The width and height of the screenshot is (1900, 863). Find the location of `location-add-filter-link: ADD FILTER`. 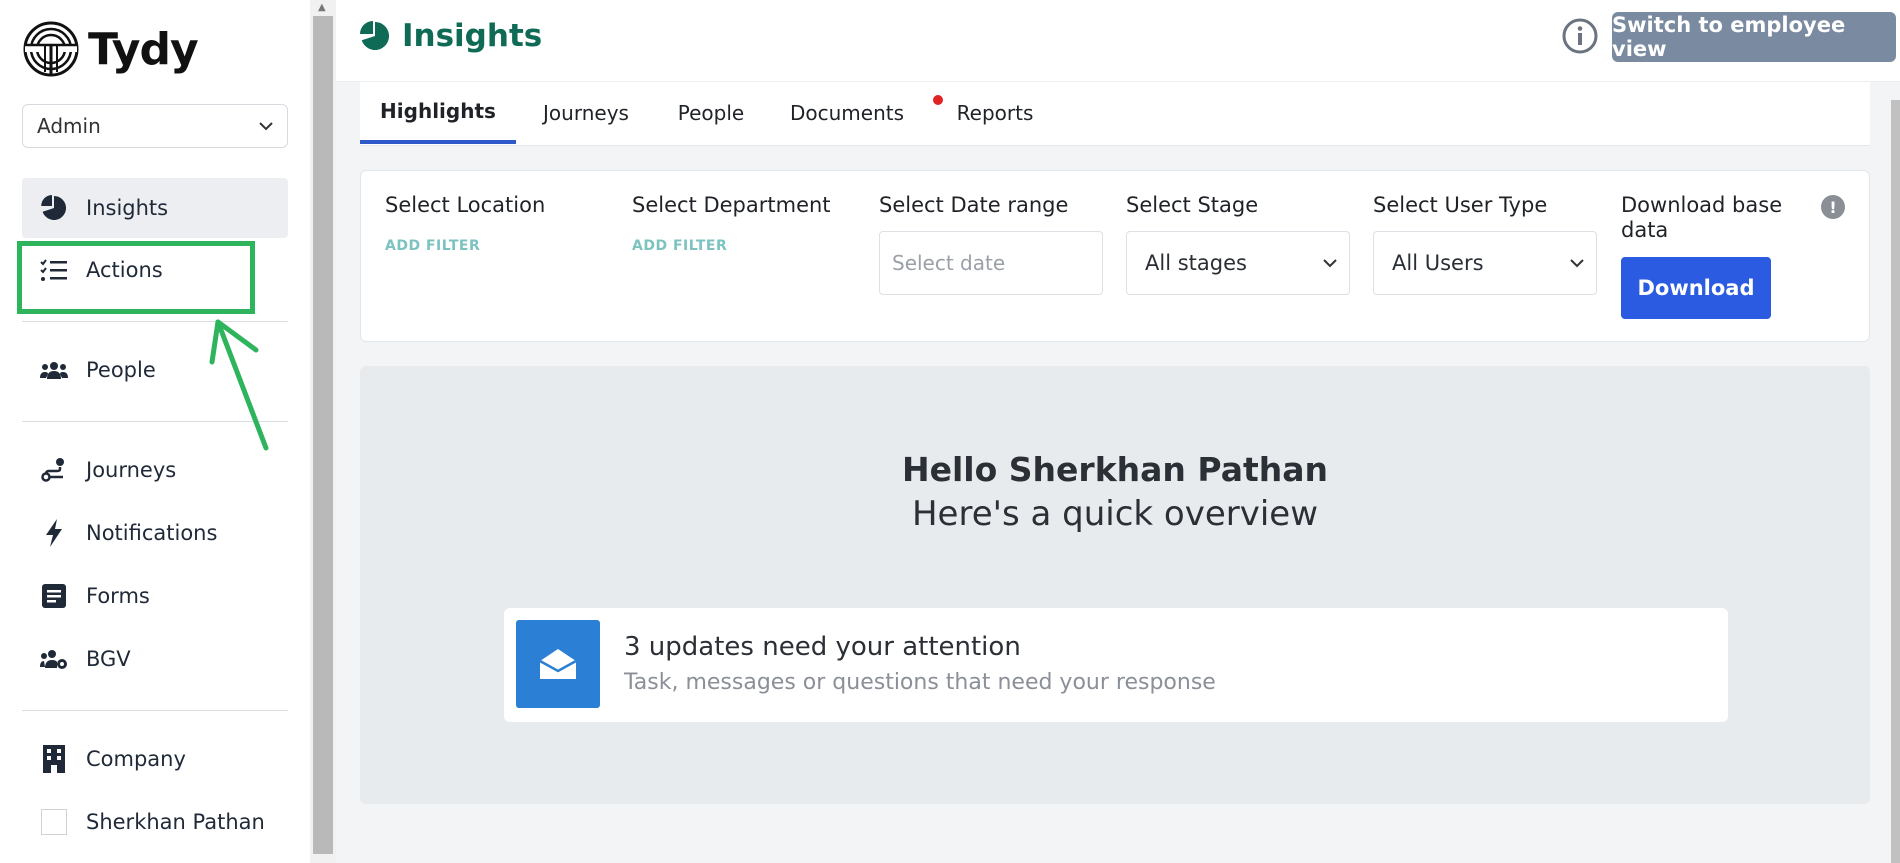

location-add-filter-link: ADD FILTER is located at coordinates (432, 246).